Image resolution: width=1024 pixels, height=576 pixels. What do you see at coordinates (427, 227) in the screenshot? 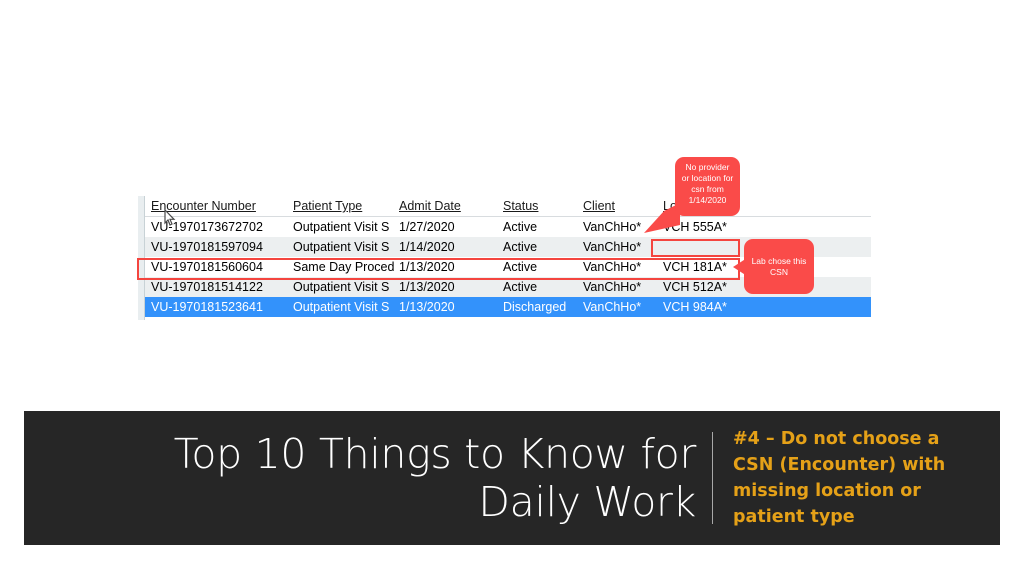
I see `cell-admit-date: 1/27/2020` at bounding box center [427, 227].